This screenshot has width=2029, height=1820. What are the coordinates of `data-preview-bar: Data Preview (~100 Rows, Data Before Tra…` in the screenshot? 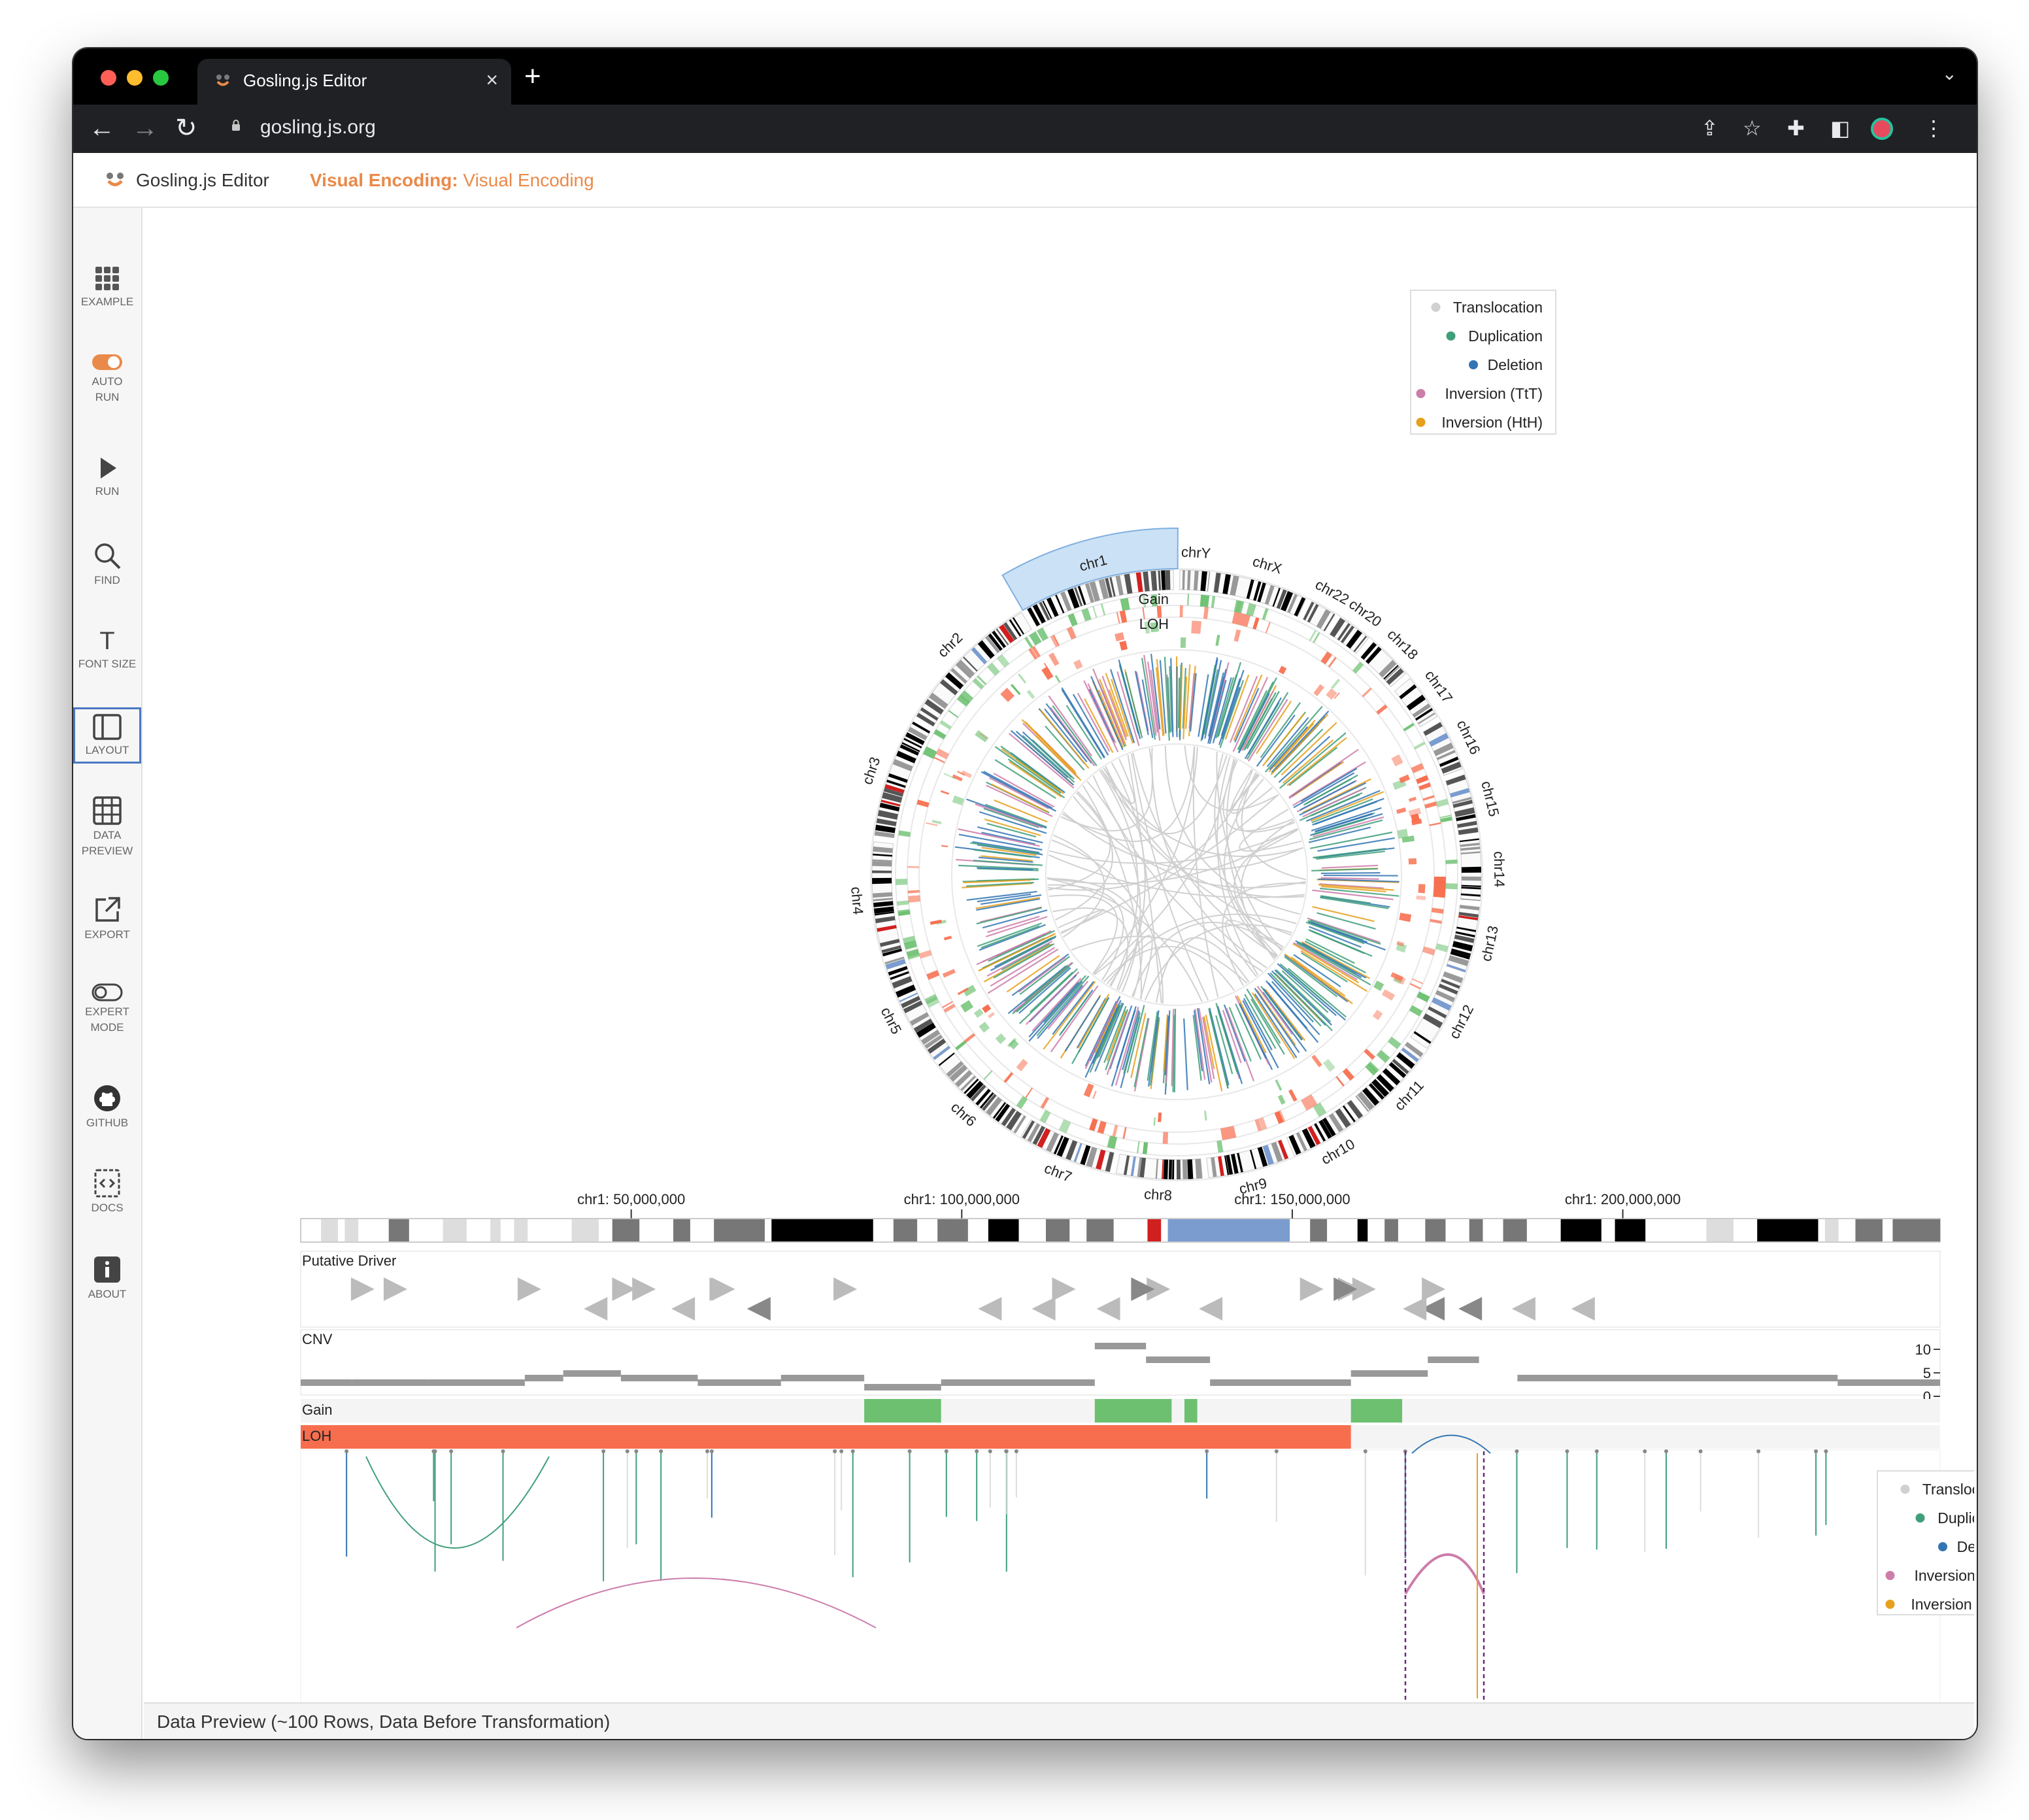 It's located at (1059, 1720).